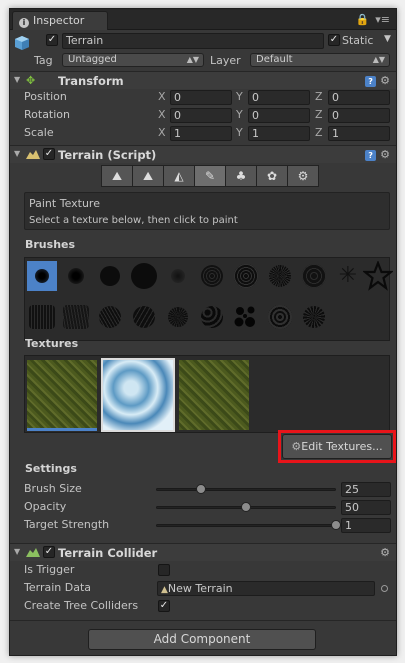 This screenshot has width=405, height=663. Describe the element at coordinates (334, 40) in the screenshot. I see `static-checkbox: ✓` at that location.